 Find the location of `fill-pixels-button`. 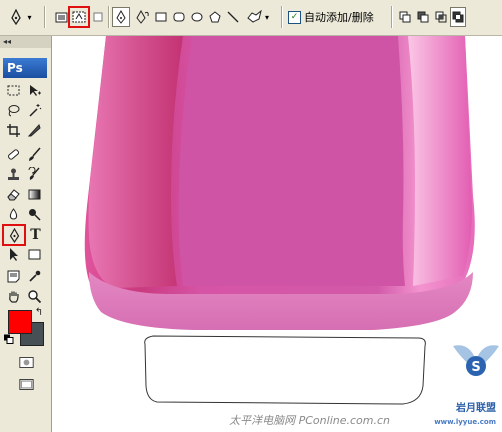

fill-pixels-button is located at coordinates (98, 17).